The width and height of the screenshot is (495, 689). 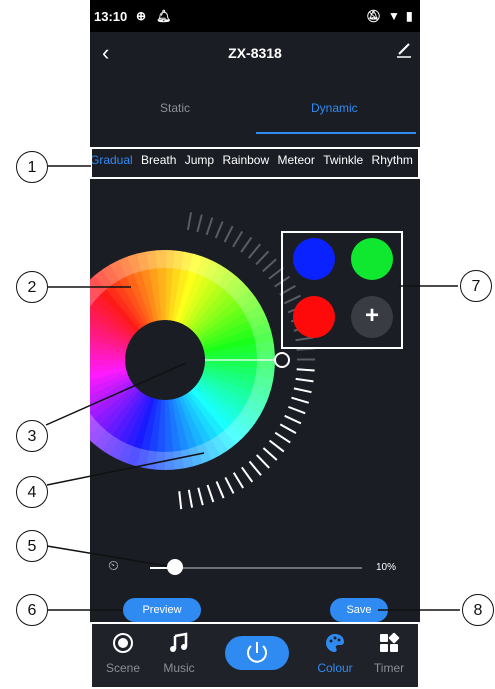 I want to click on mode-breath: Breath, so click(x=158, y=160).